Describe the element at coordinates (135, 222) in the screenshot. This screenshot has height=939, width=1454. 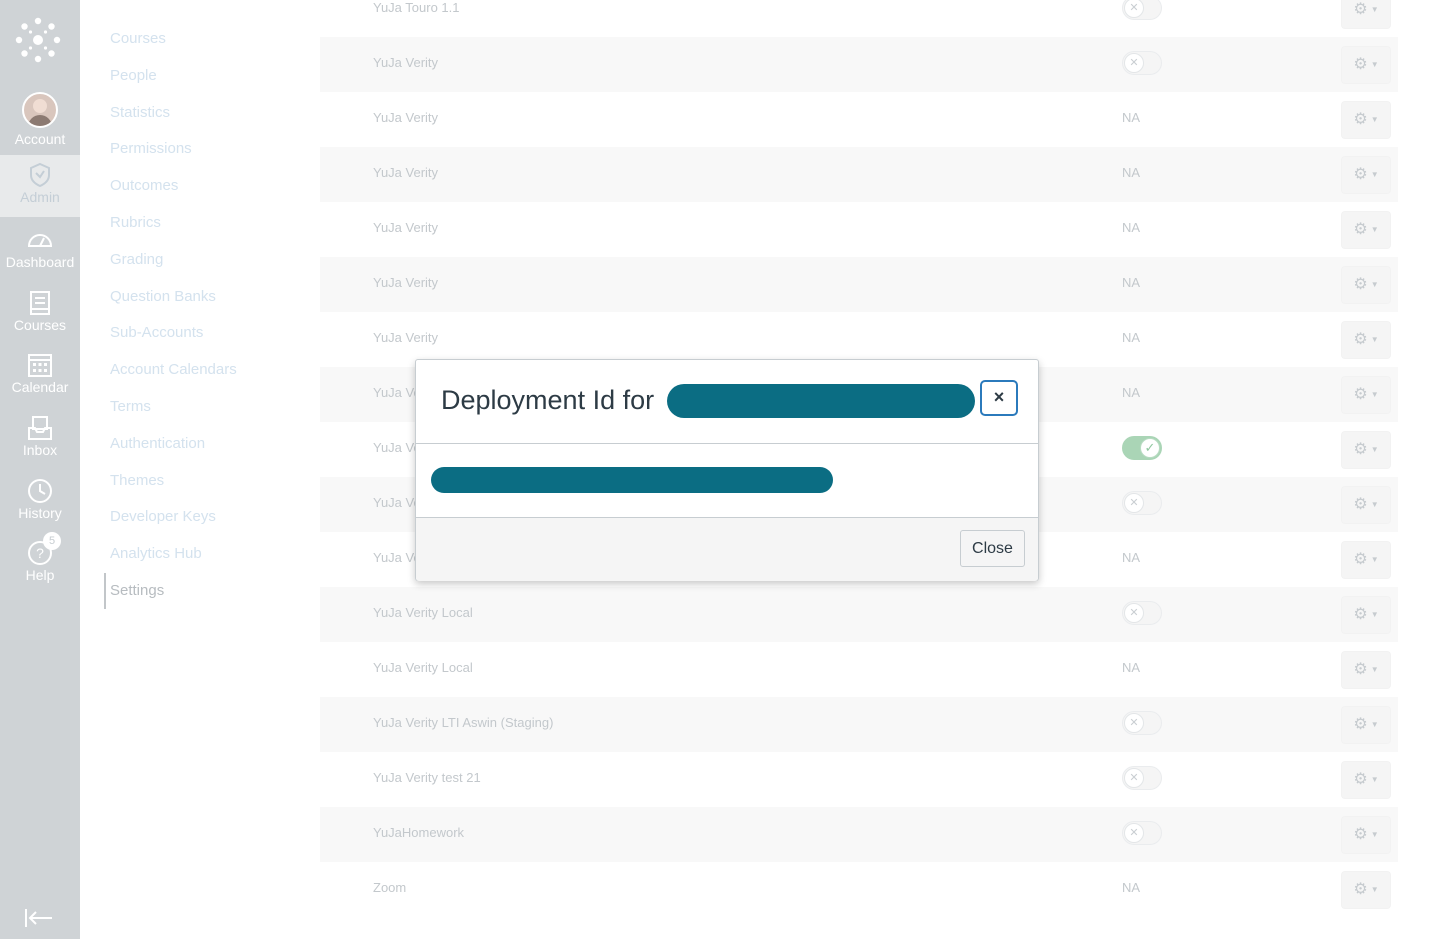
I see `subnav-rubrics: Rubrics` at that location.